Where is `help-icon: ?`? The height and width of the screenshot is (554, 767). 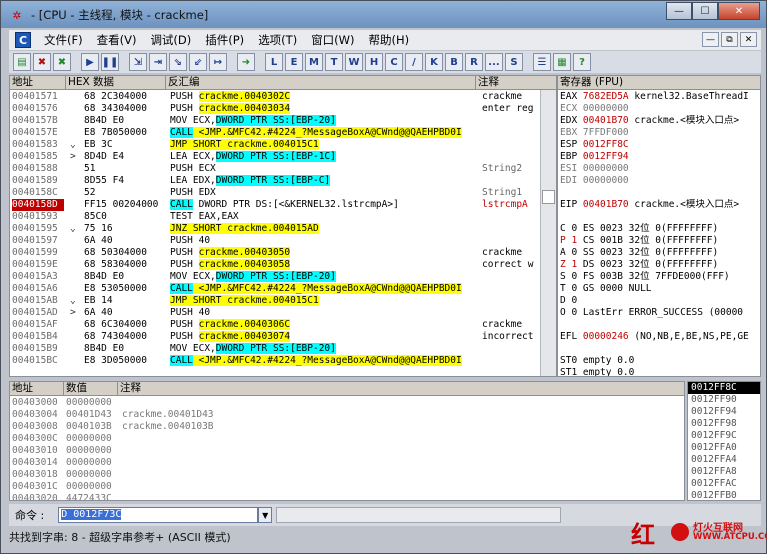 help-icon: ? is located at coordinates (582, 62).